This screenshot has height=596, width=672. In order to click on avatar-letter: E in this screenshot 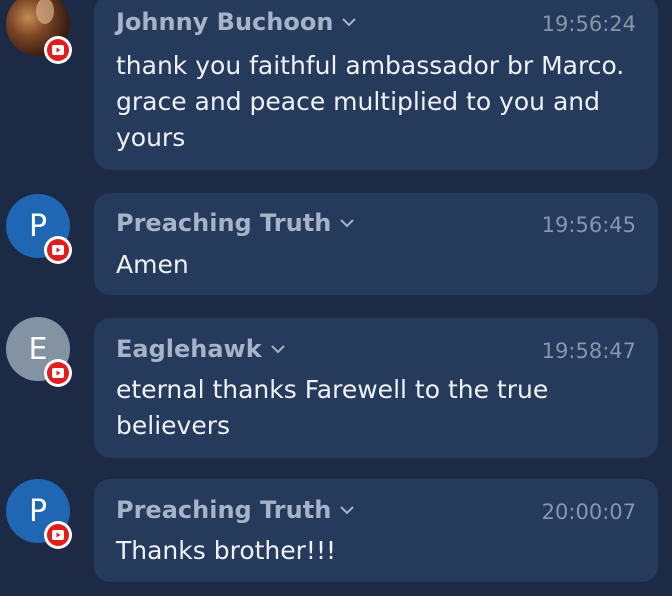, I will do `click(38, 349)`.